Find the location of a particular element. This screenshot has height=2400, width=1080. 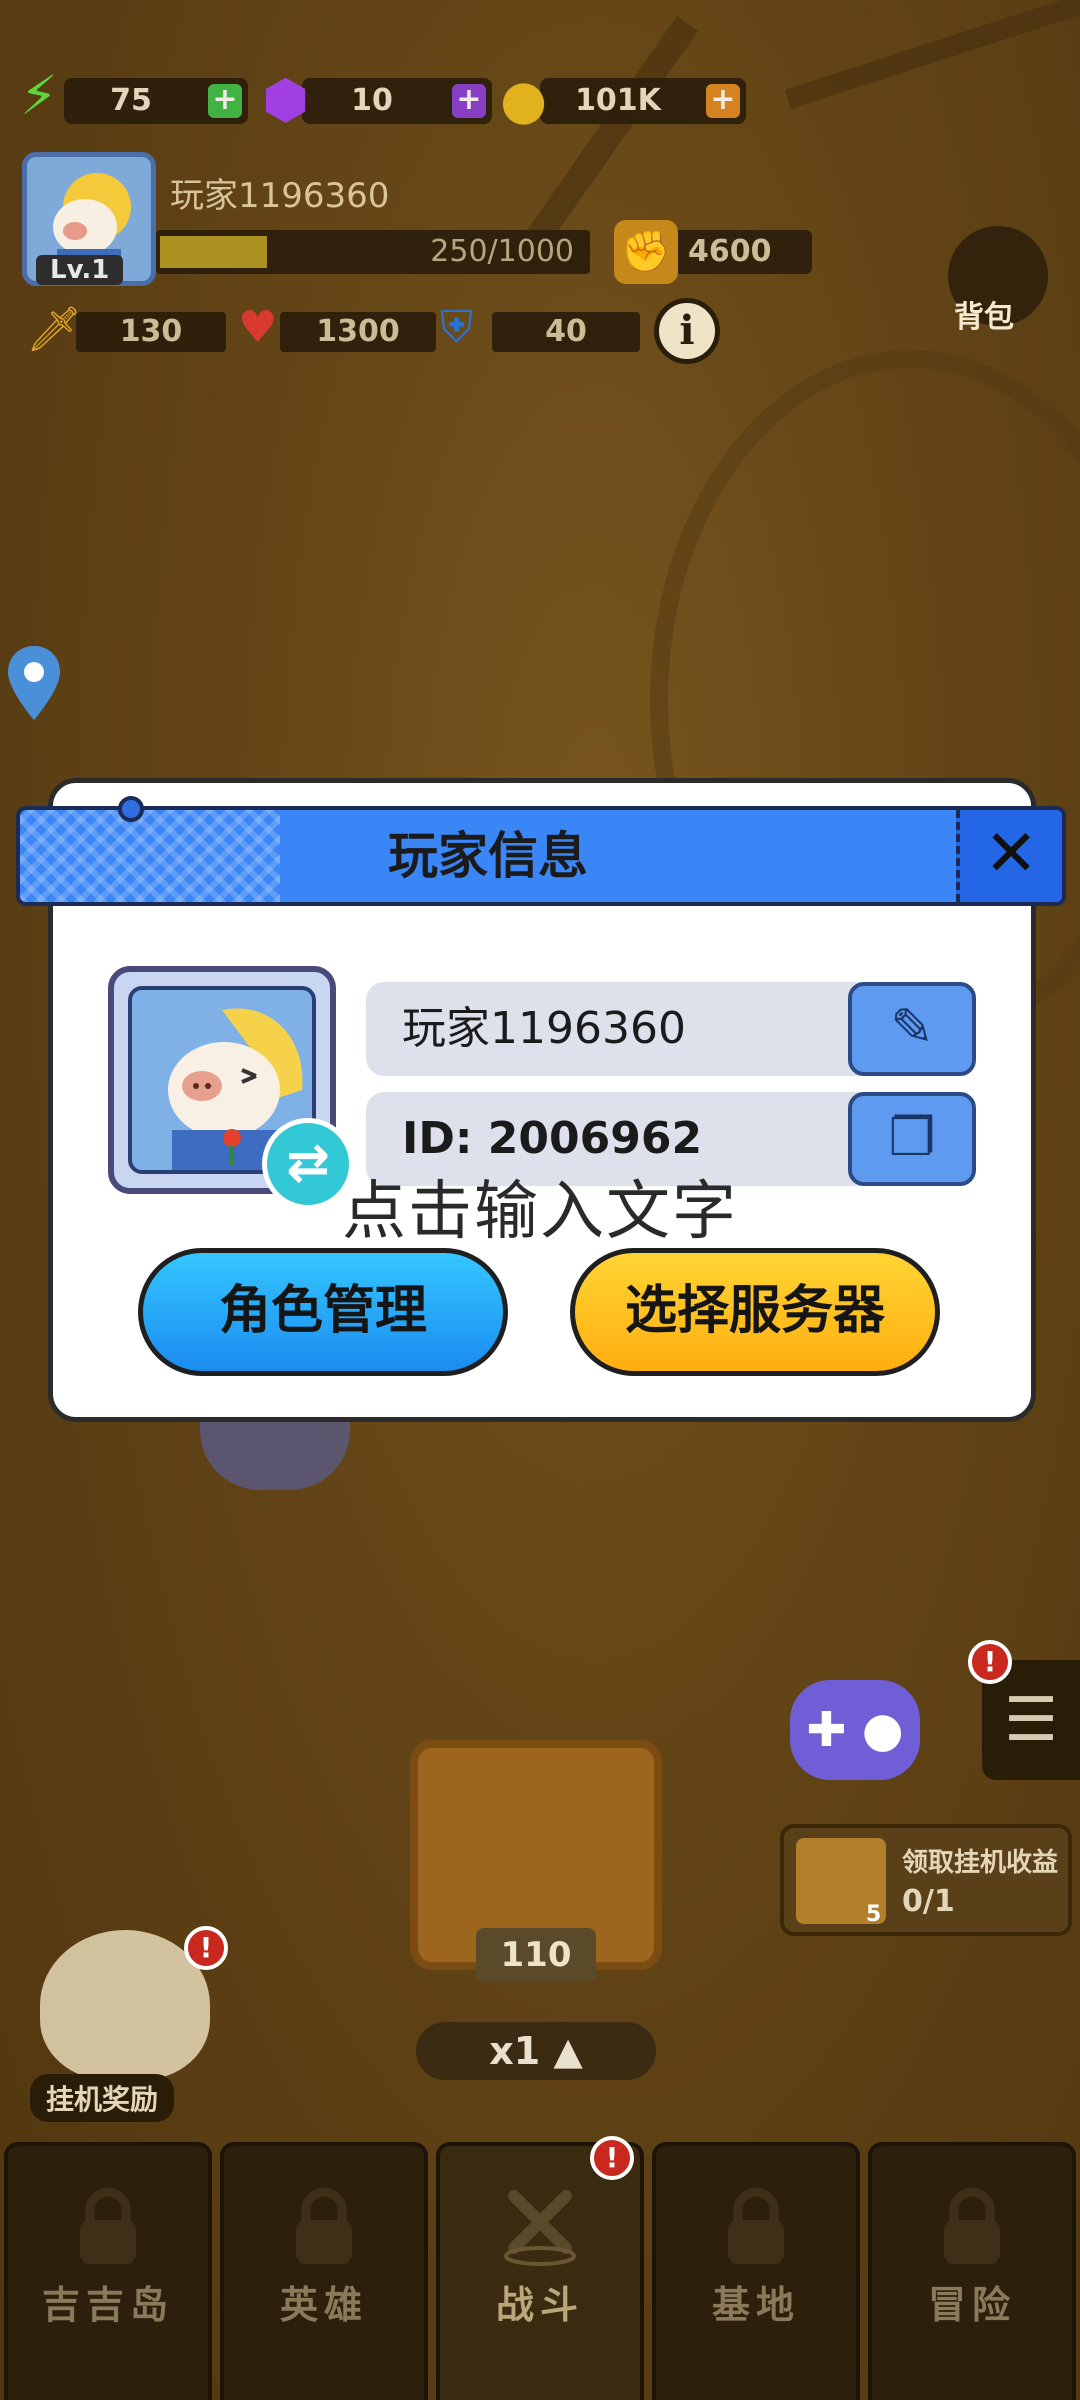

idle-reward-label: 挂机奖励 is located at coordinates (102, 2098).